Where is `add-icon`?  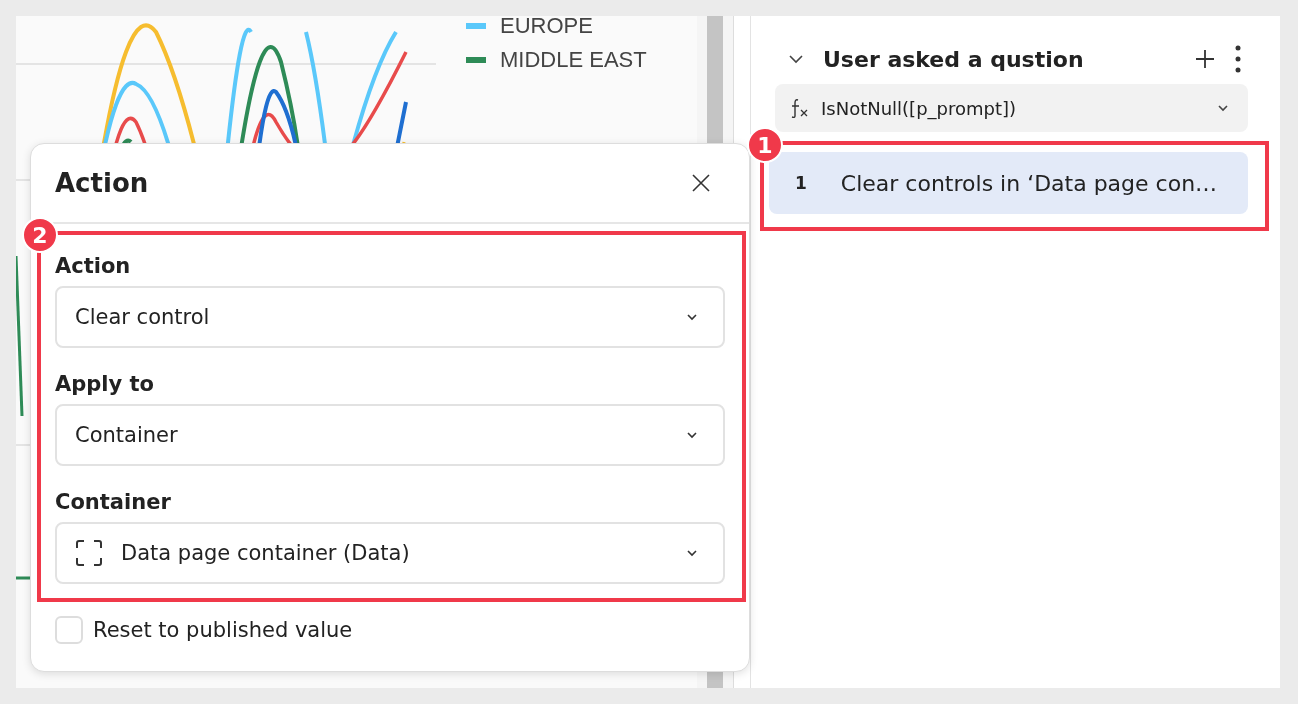 add-icon is located at coordinates (1205, 59).